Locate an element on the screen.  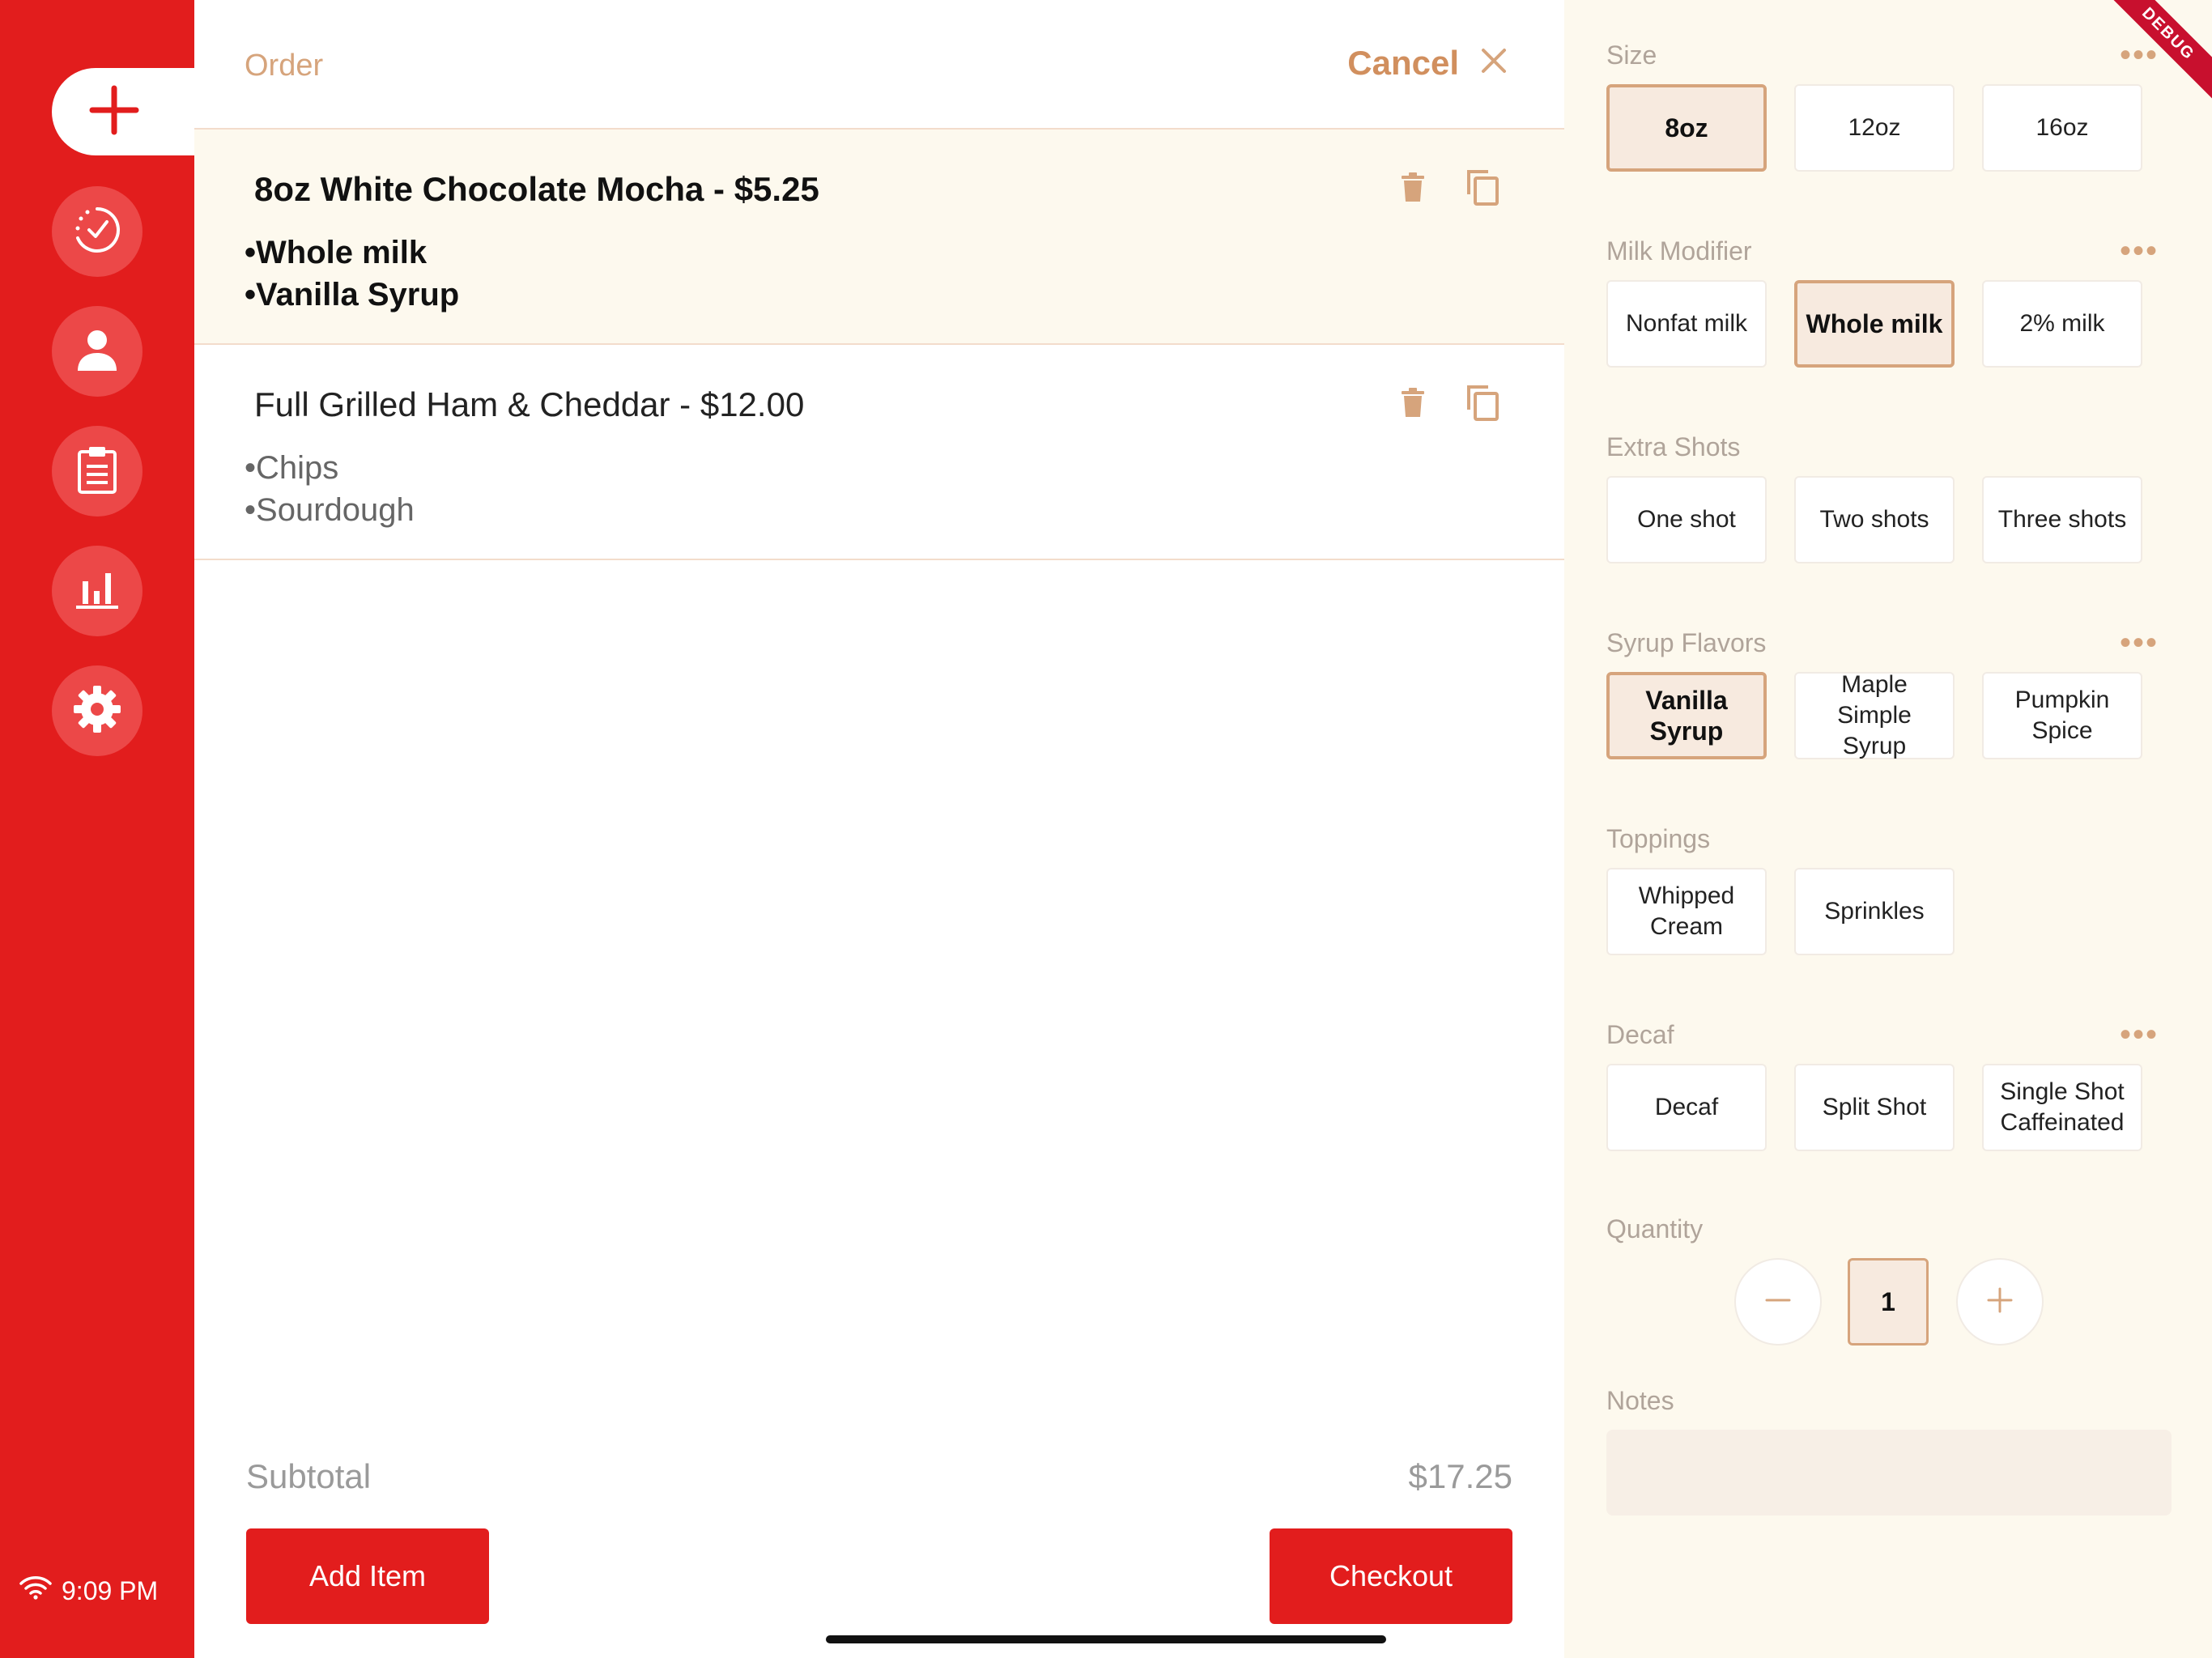
option-two-shots: Two shots is located at coordinates (1875, 519).